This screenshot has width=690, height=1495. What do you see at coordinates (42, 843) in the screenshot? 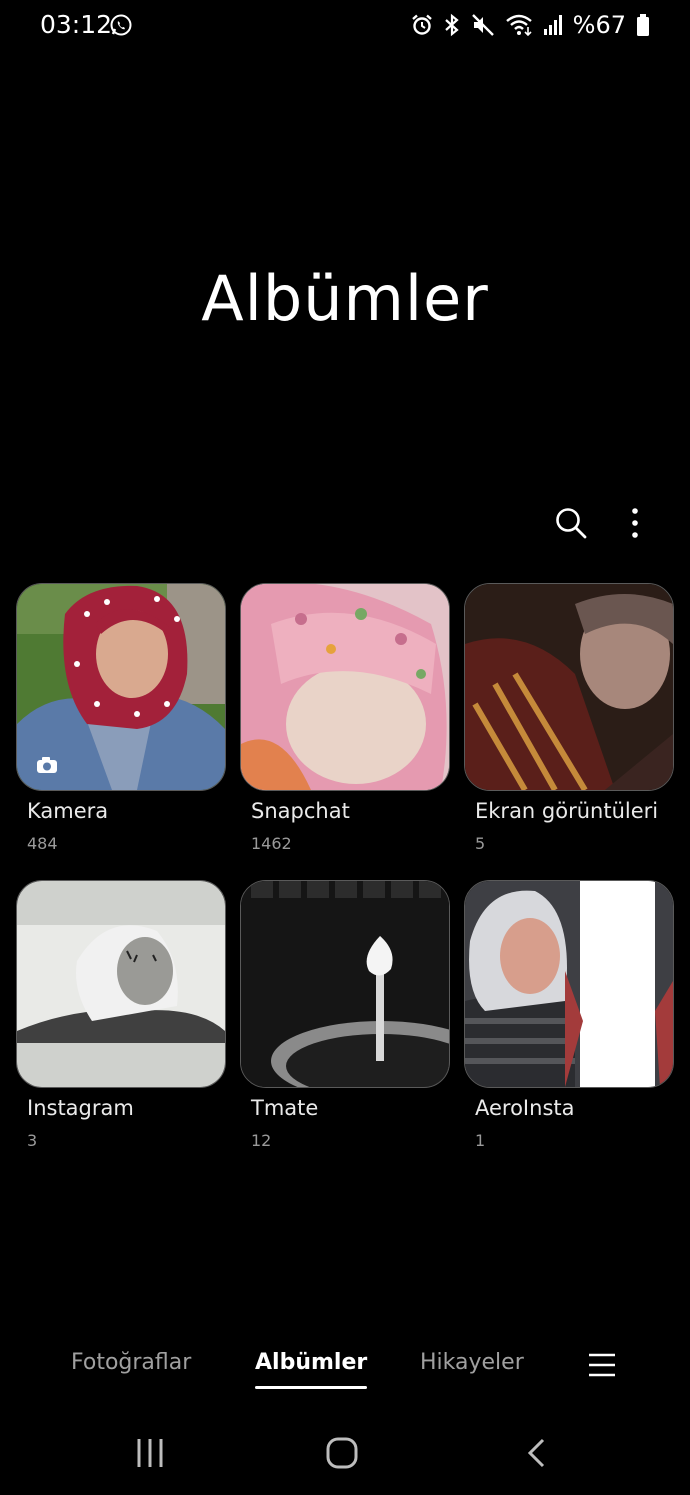
I see `album-count: 484` at bounding box center [42, 843].